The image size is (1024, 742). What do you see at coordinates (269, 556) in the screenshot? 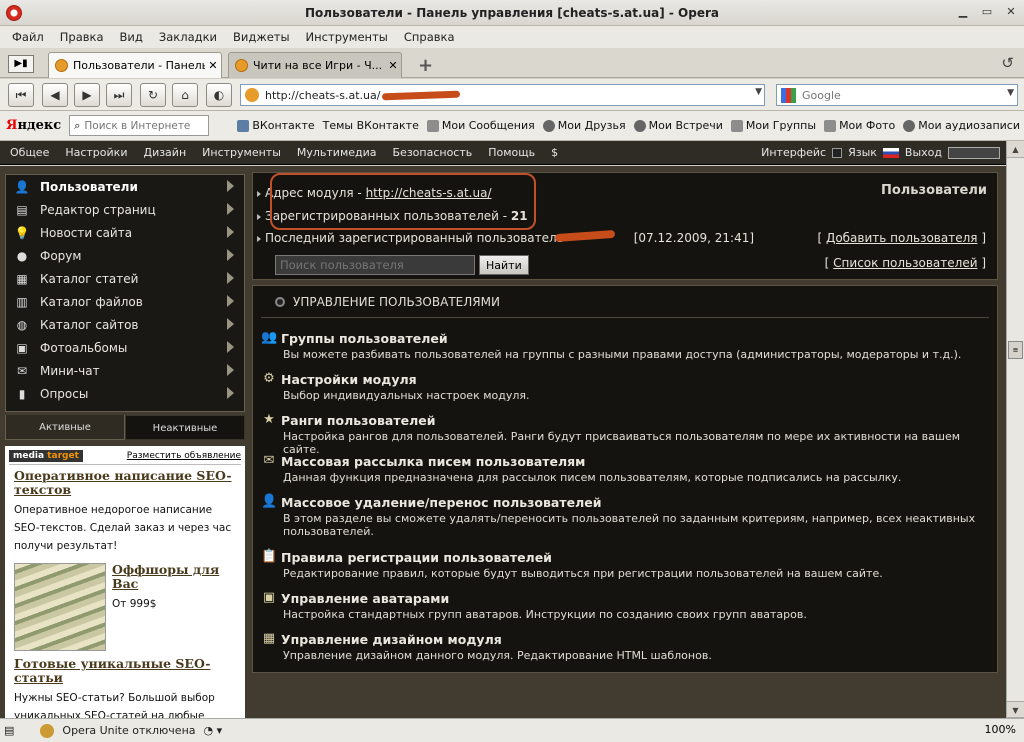
I see `clipboard-icon: 📋` at bounding box center [269, 556].